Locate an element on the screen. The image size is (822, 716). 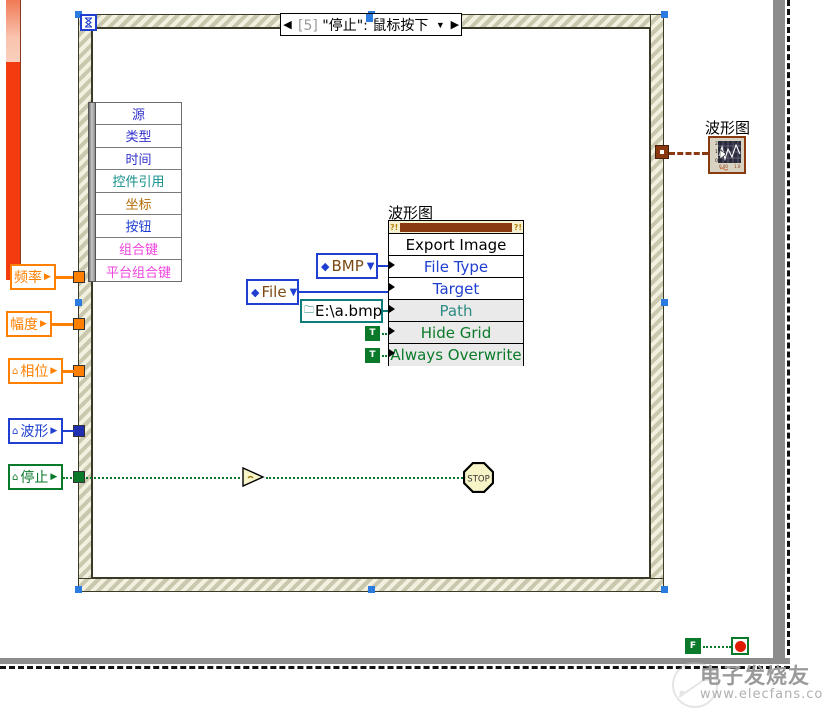
reference-wire-bar is located at coordinates (456, 227).